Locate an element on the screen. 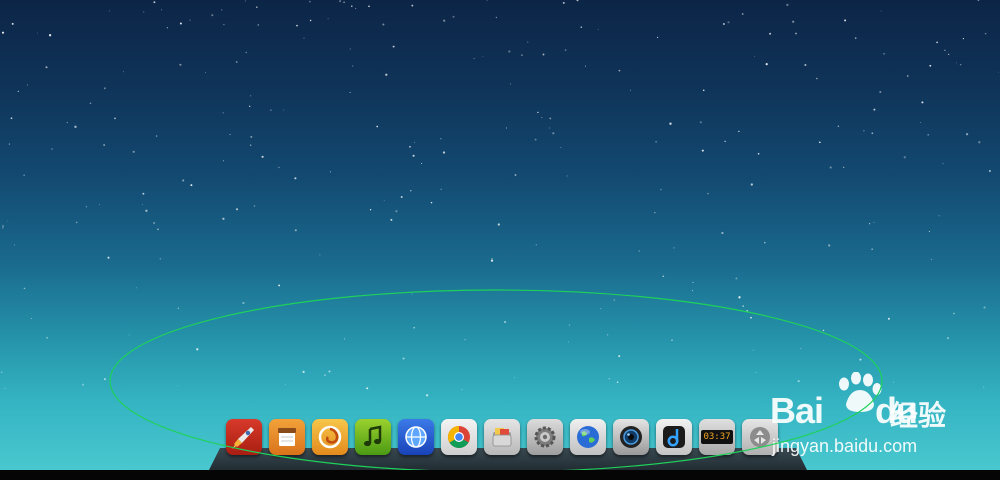 This screenshot has width=1000, height=480. rocket-launcher-icon is located at coordinates (244, 437).